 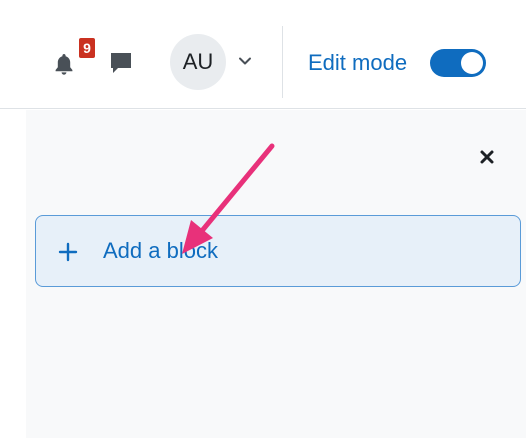 I want to click on chat-icon, so click(x=121, y=63).